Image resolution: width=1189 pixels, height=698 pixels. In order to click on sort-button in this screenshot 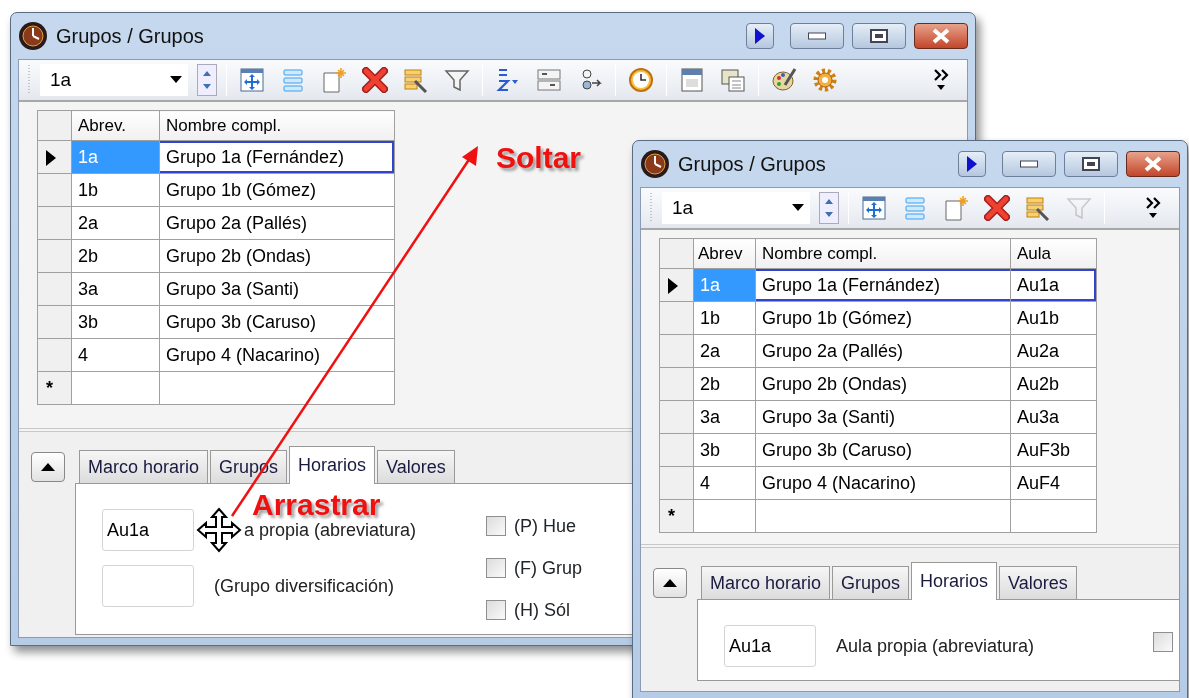, I will do `click(508, 80)`.